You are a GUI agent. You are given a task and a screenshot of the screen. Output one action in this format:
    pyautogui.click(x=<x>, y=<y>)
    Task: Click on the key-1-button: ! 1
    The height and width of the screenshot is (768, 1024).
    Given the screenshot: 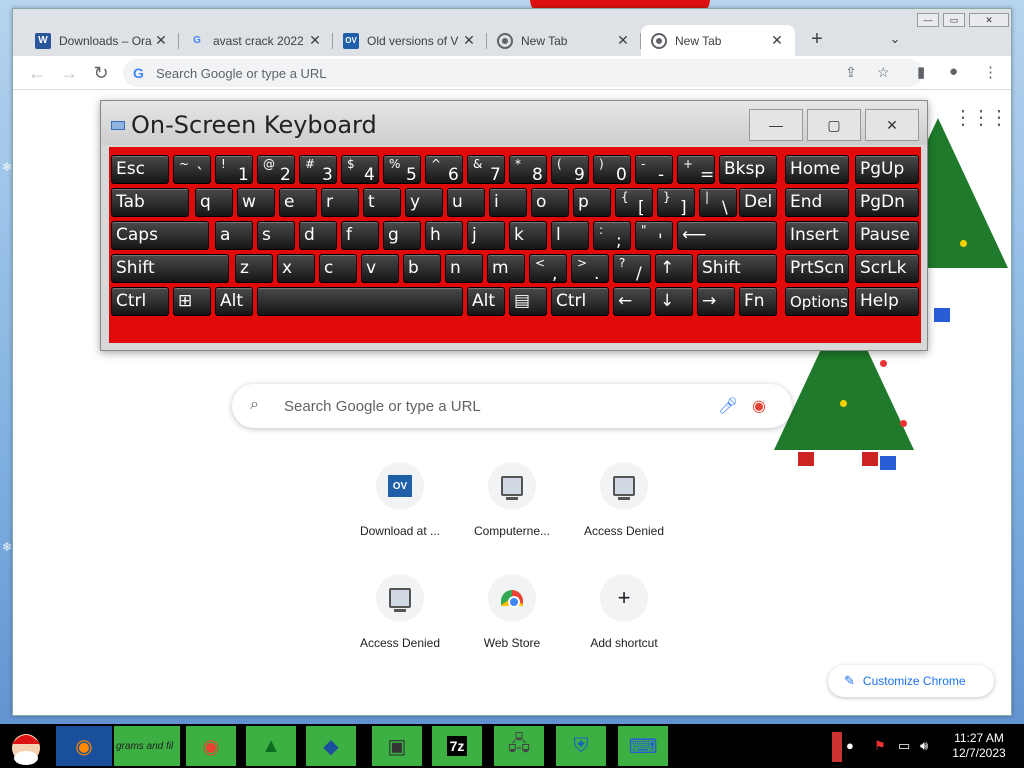 What is the action you would take?
    pyautogui.click(x=234, y=170)
    